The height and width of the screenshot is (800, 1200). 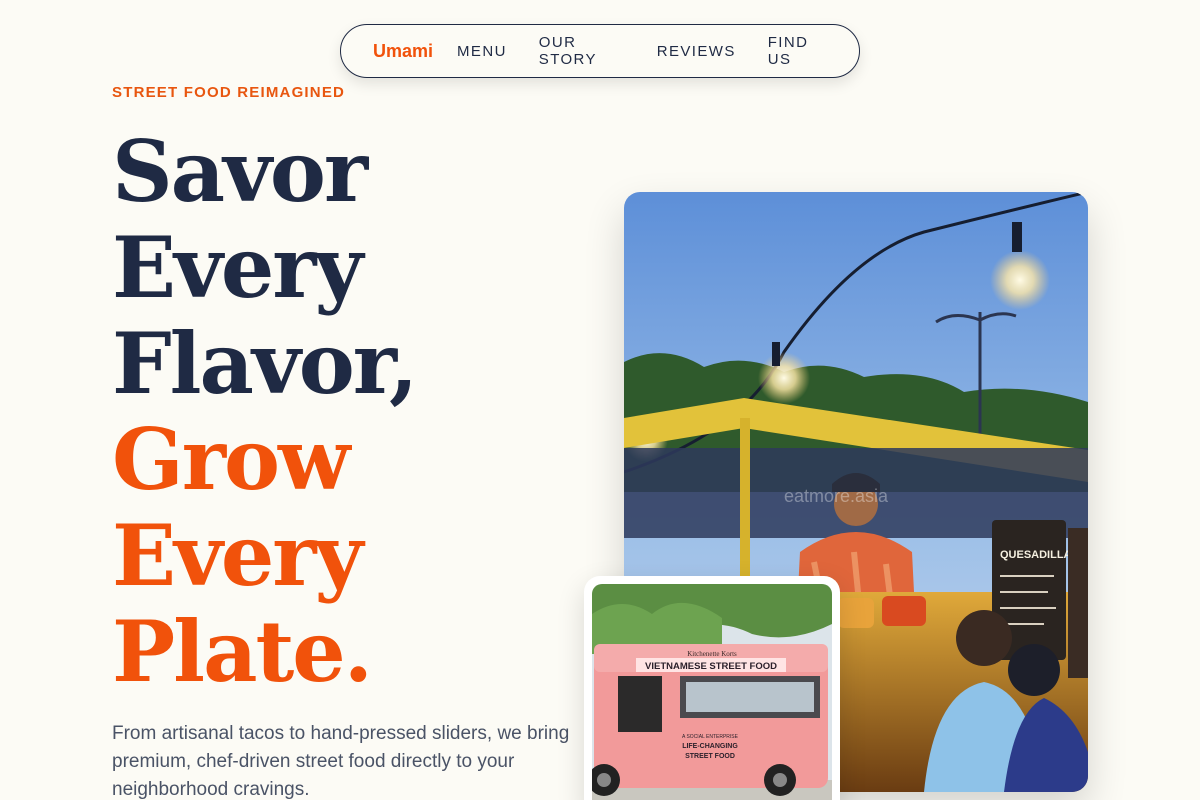 I want to click on hero-eyebrow: STREET FOOD REIMAGINED, so click(x=229, y=92).